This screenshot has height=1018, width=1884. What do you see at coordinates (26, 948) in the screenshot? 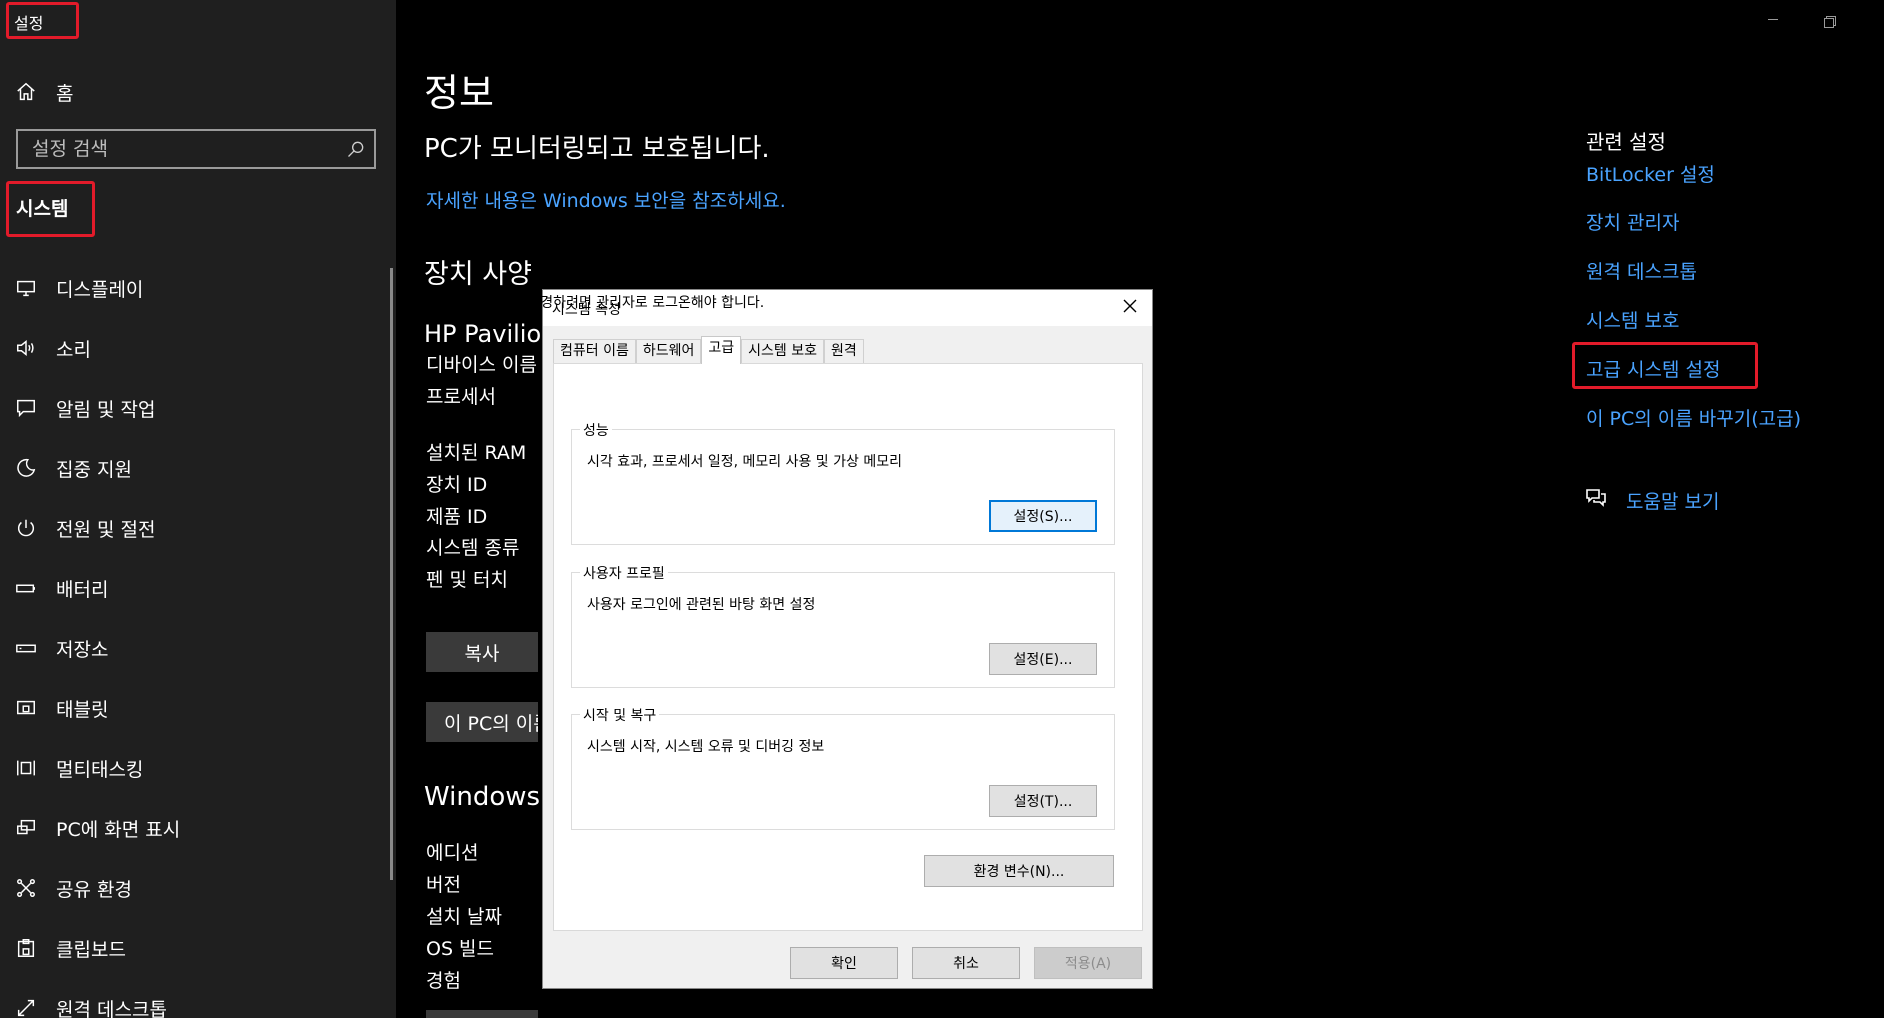
I see `clipboard-icon` at bounding box center [26, 948].